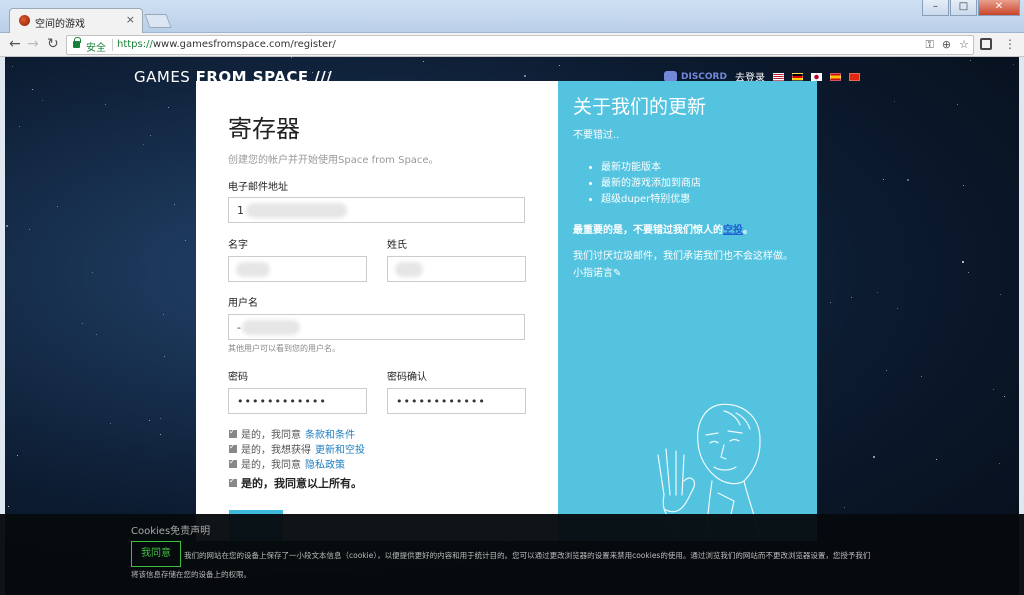 The width and height of the screenshot is (1024, 595). I want to click on bookmark-star-icon: ☆, so click(964, 45).